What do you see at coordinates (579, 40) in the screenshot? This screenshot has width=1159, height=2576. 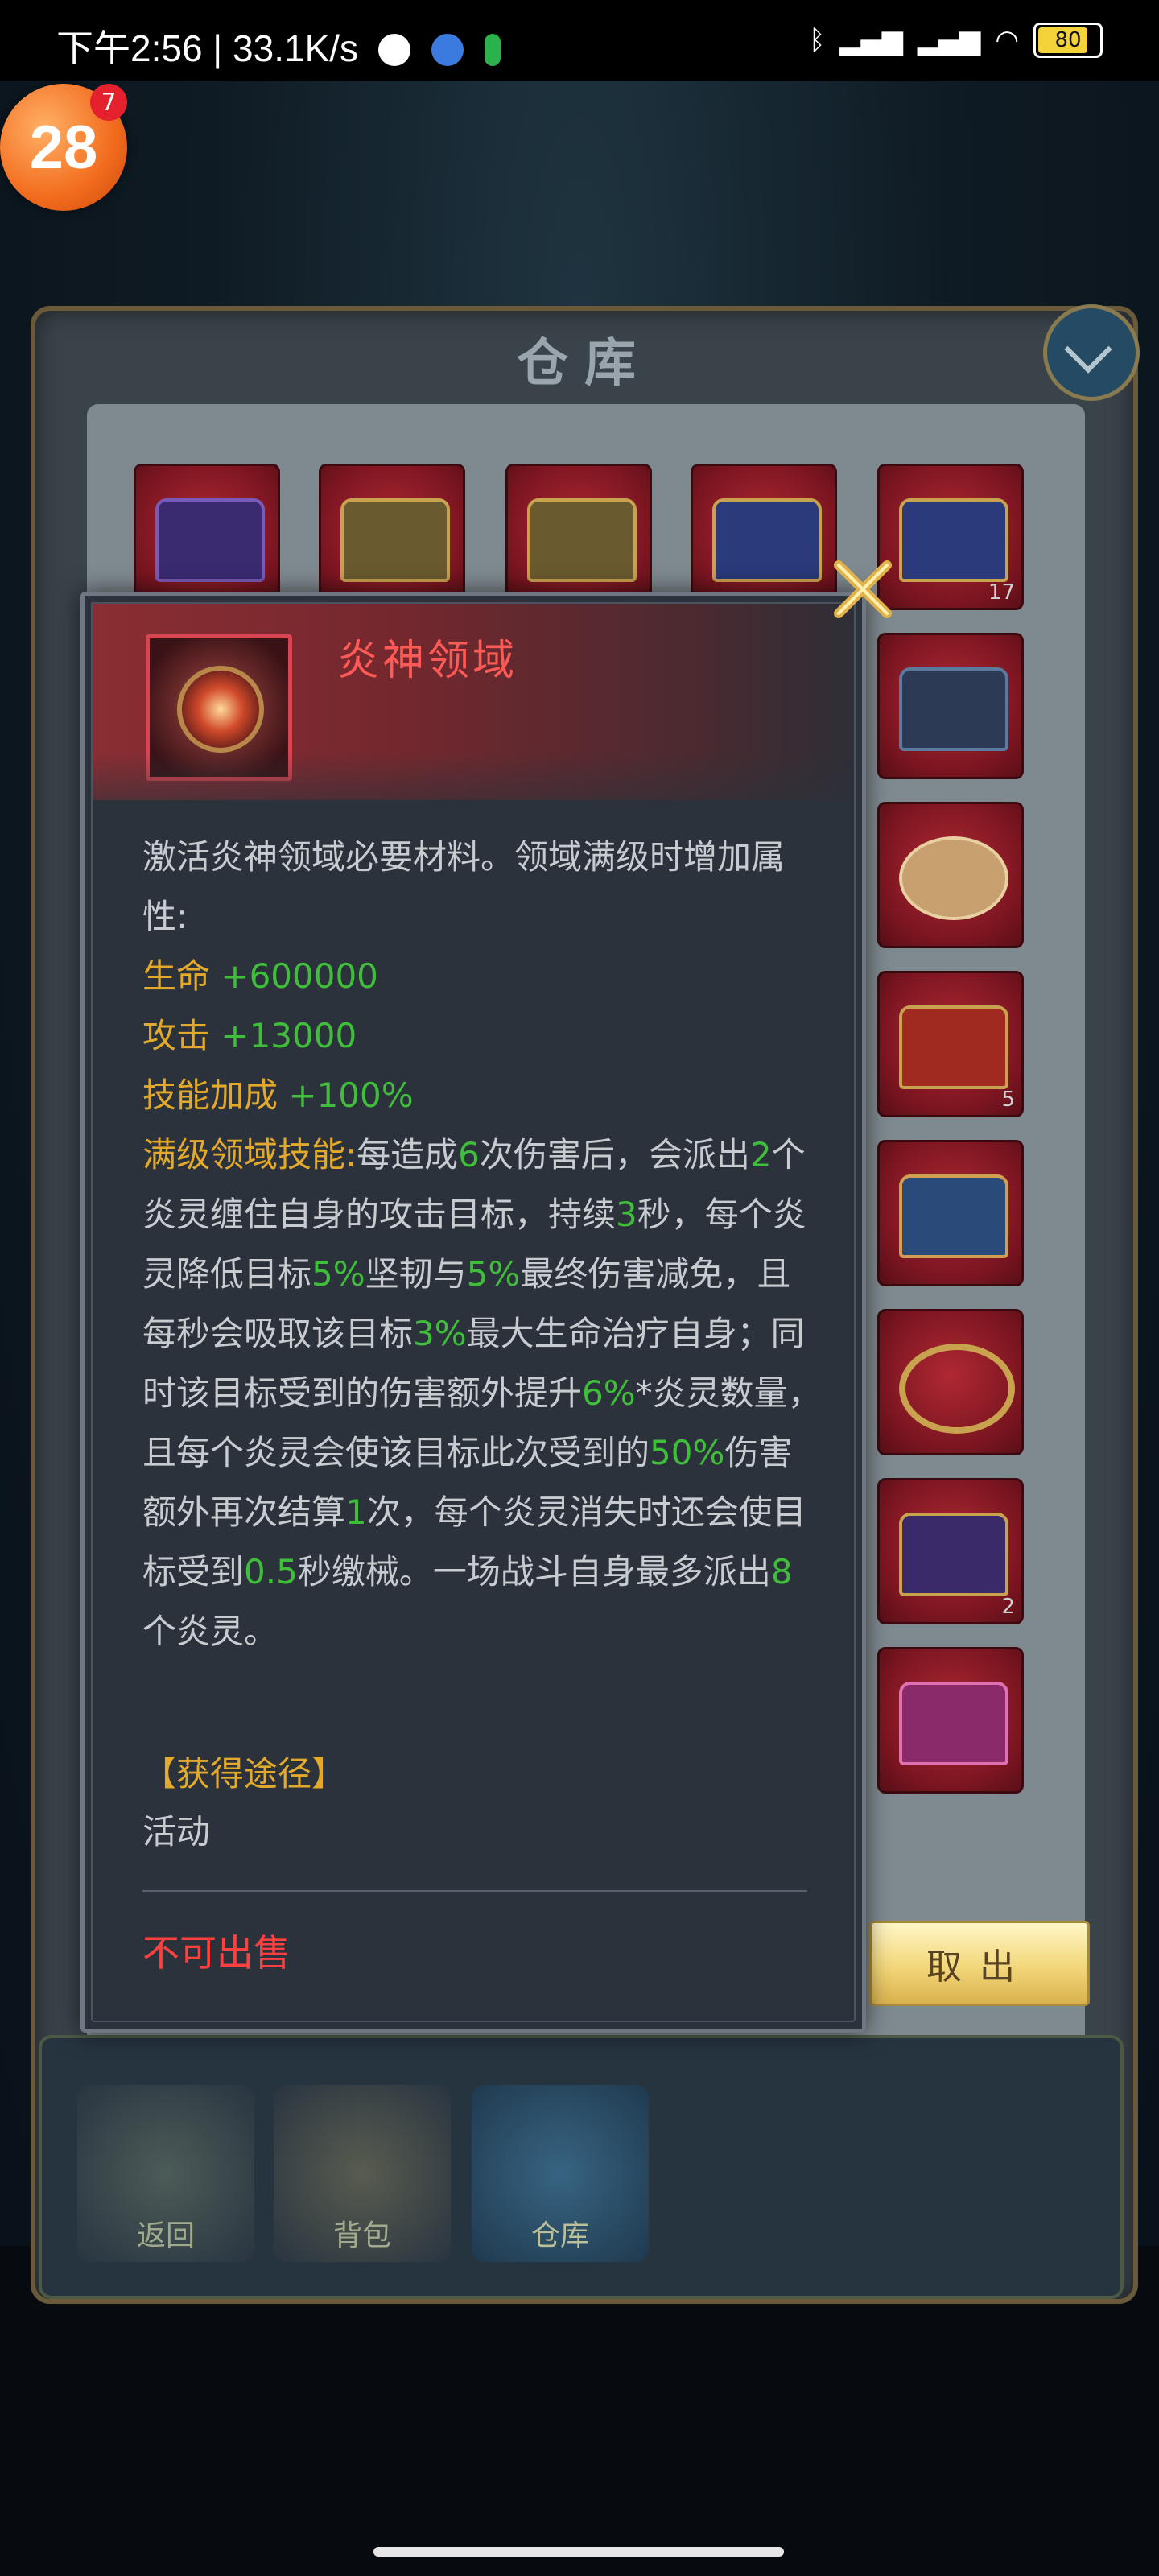 I see `status-bar: 下午2:56 | 33.1K/s ᛒ ▂▄▆ ▂▄▆ ◠ 80` at bounding box center [579, 40].